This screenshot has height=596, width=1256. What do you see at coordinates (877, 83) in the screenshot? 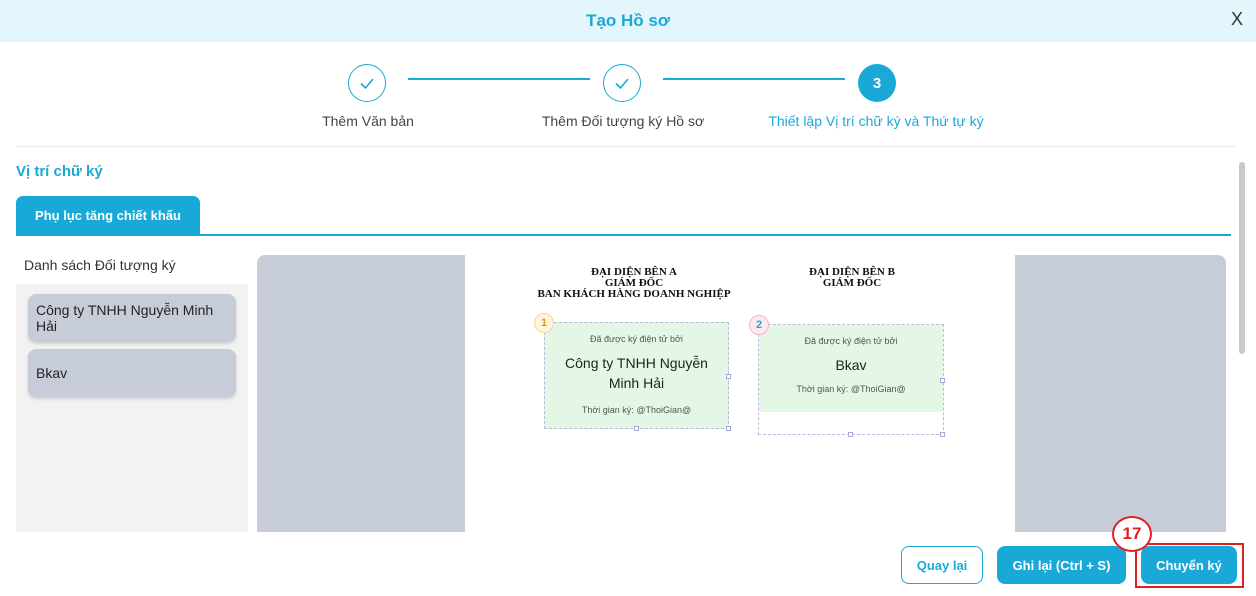
I see `step-3-indicator: 3` at bounding box center [877, 83].